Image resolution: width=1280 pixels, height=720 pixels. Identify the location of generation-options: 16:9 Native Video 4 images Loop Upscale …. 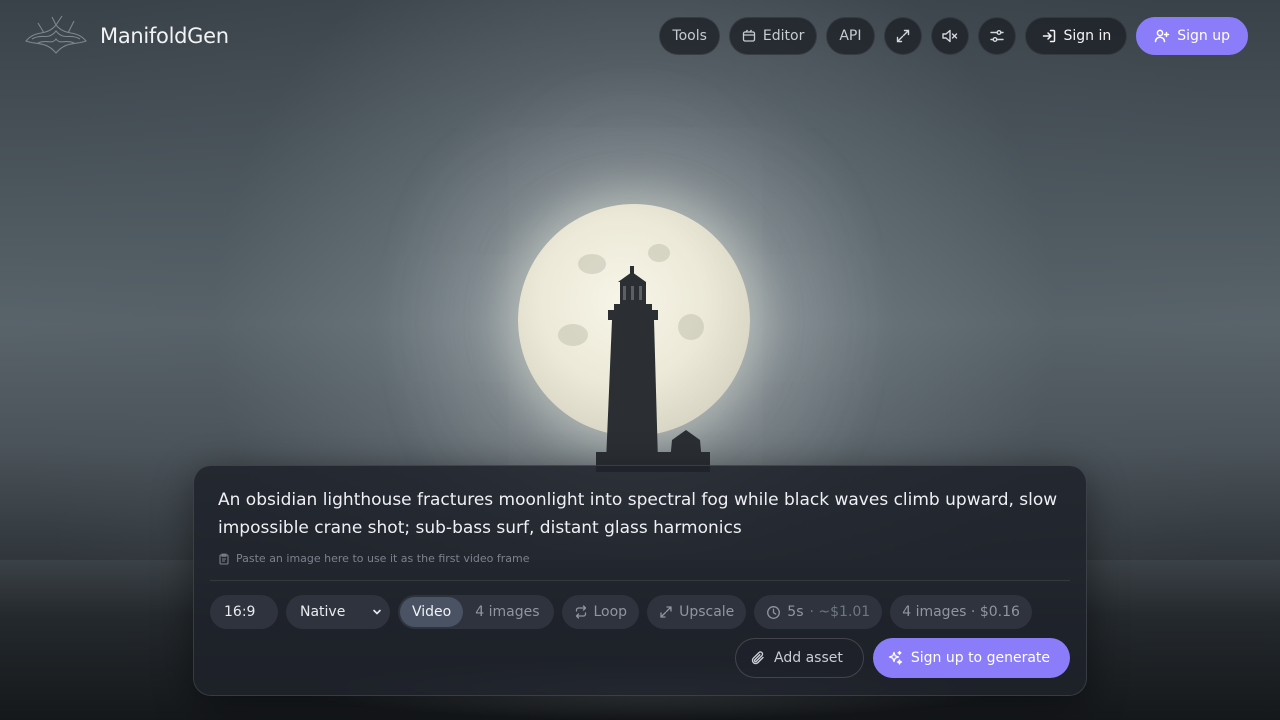
(621, 612).